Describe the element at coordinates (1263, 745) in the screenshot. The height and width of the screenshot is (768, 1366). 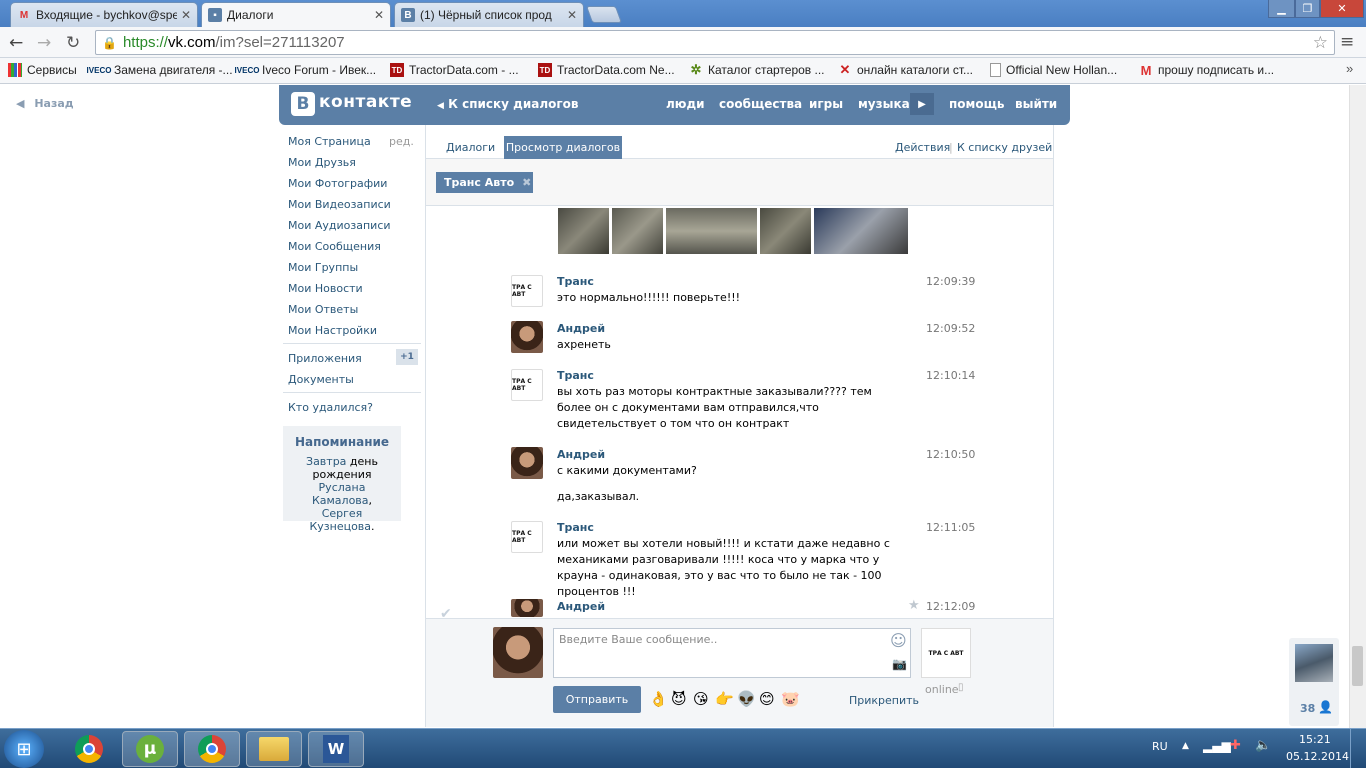
I see `volume-icon: 🔈` at that location.